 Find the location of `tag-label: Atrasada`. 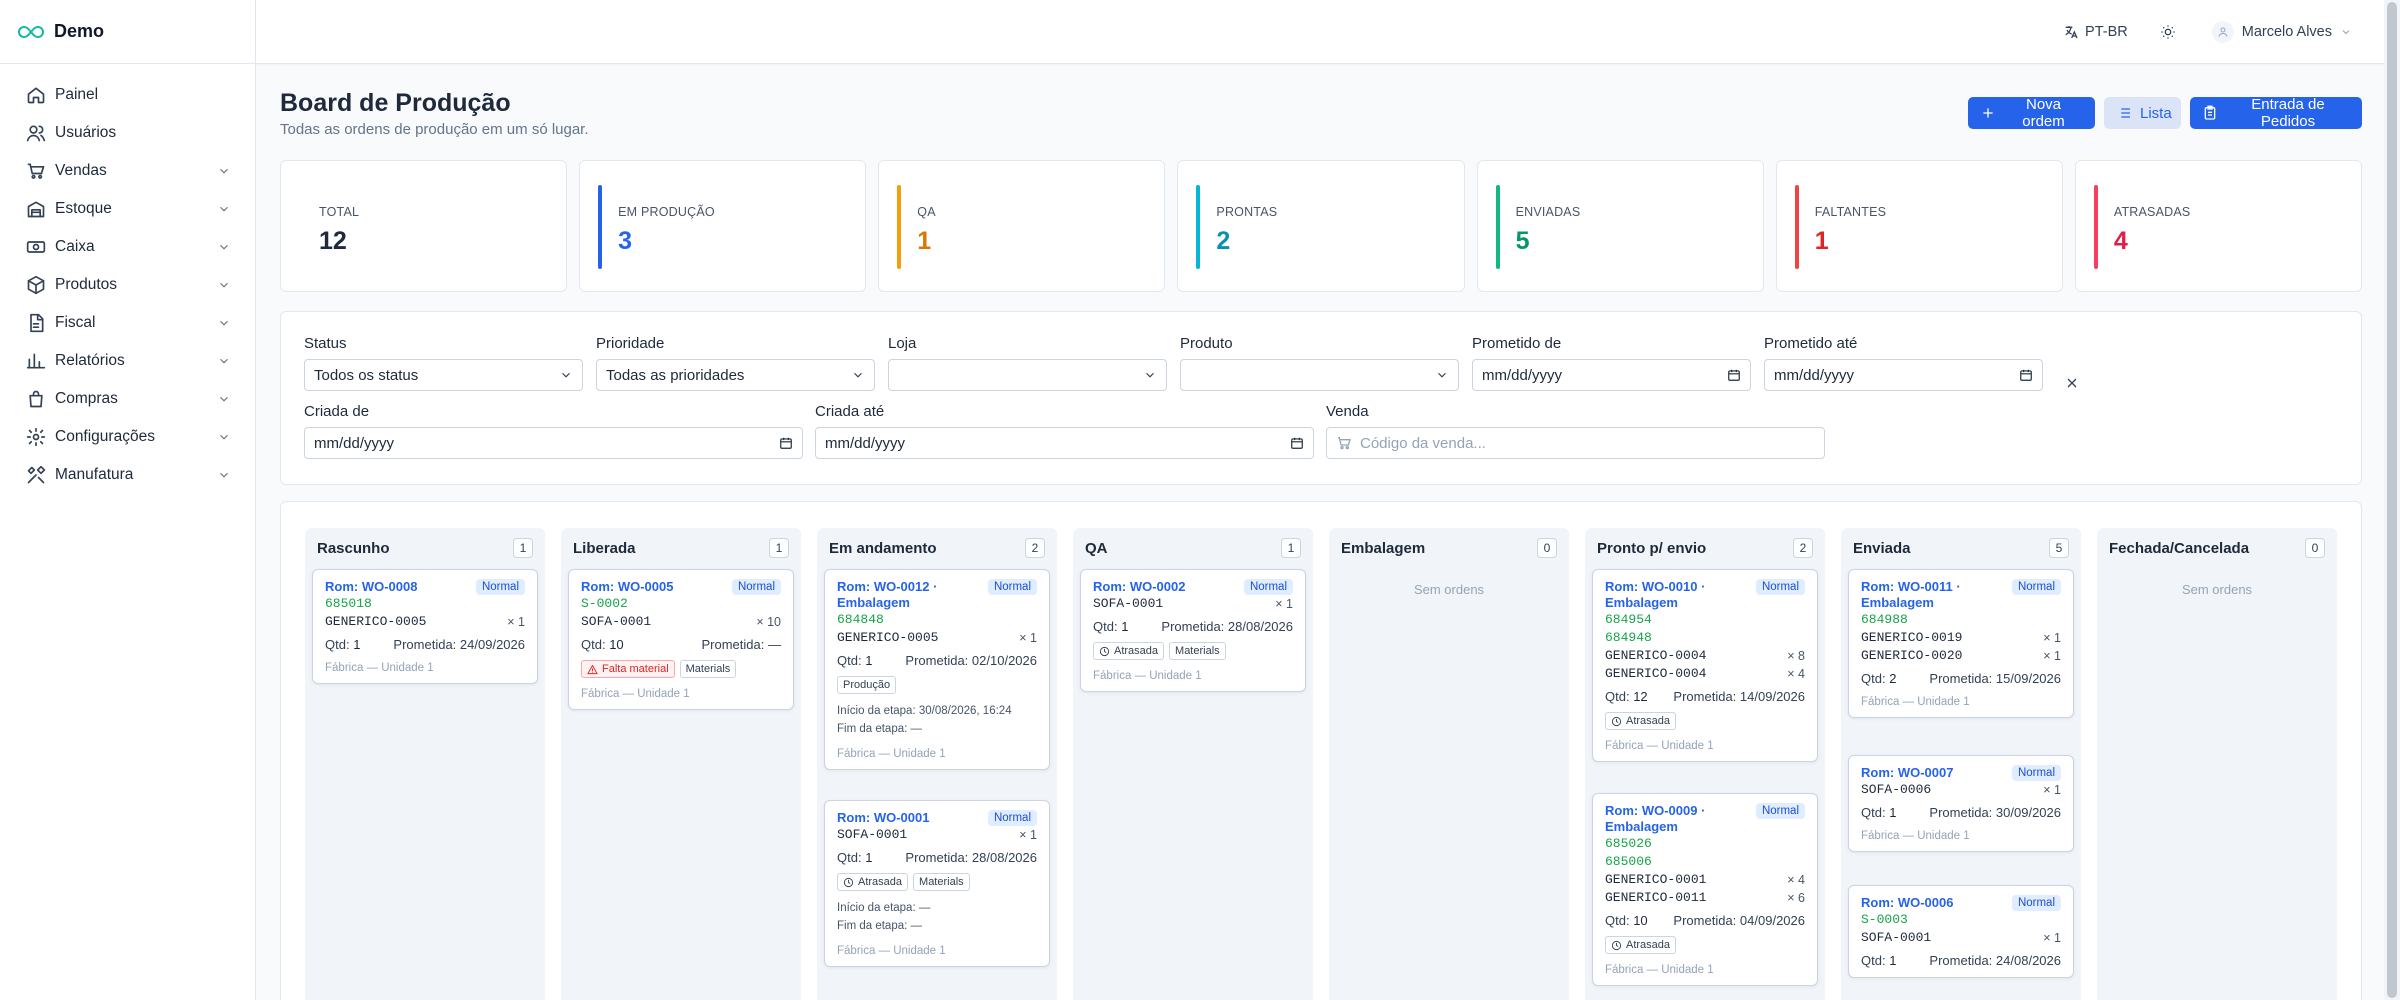

tag-label: Atrasada is located at coordinates (1648, 945).